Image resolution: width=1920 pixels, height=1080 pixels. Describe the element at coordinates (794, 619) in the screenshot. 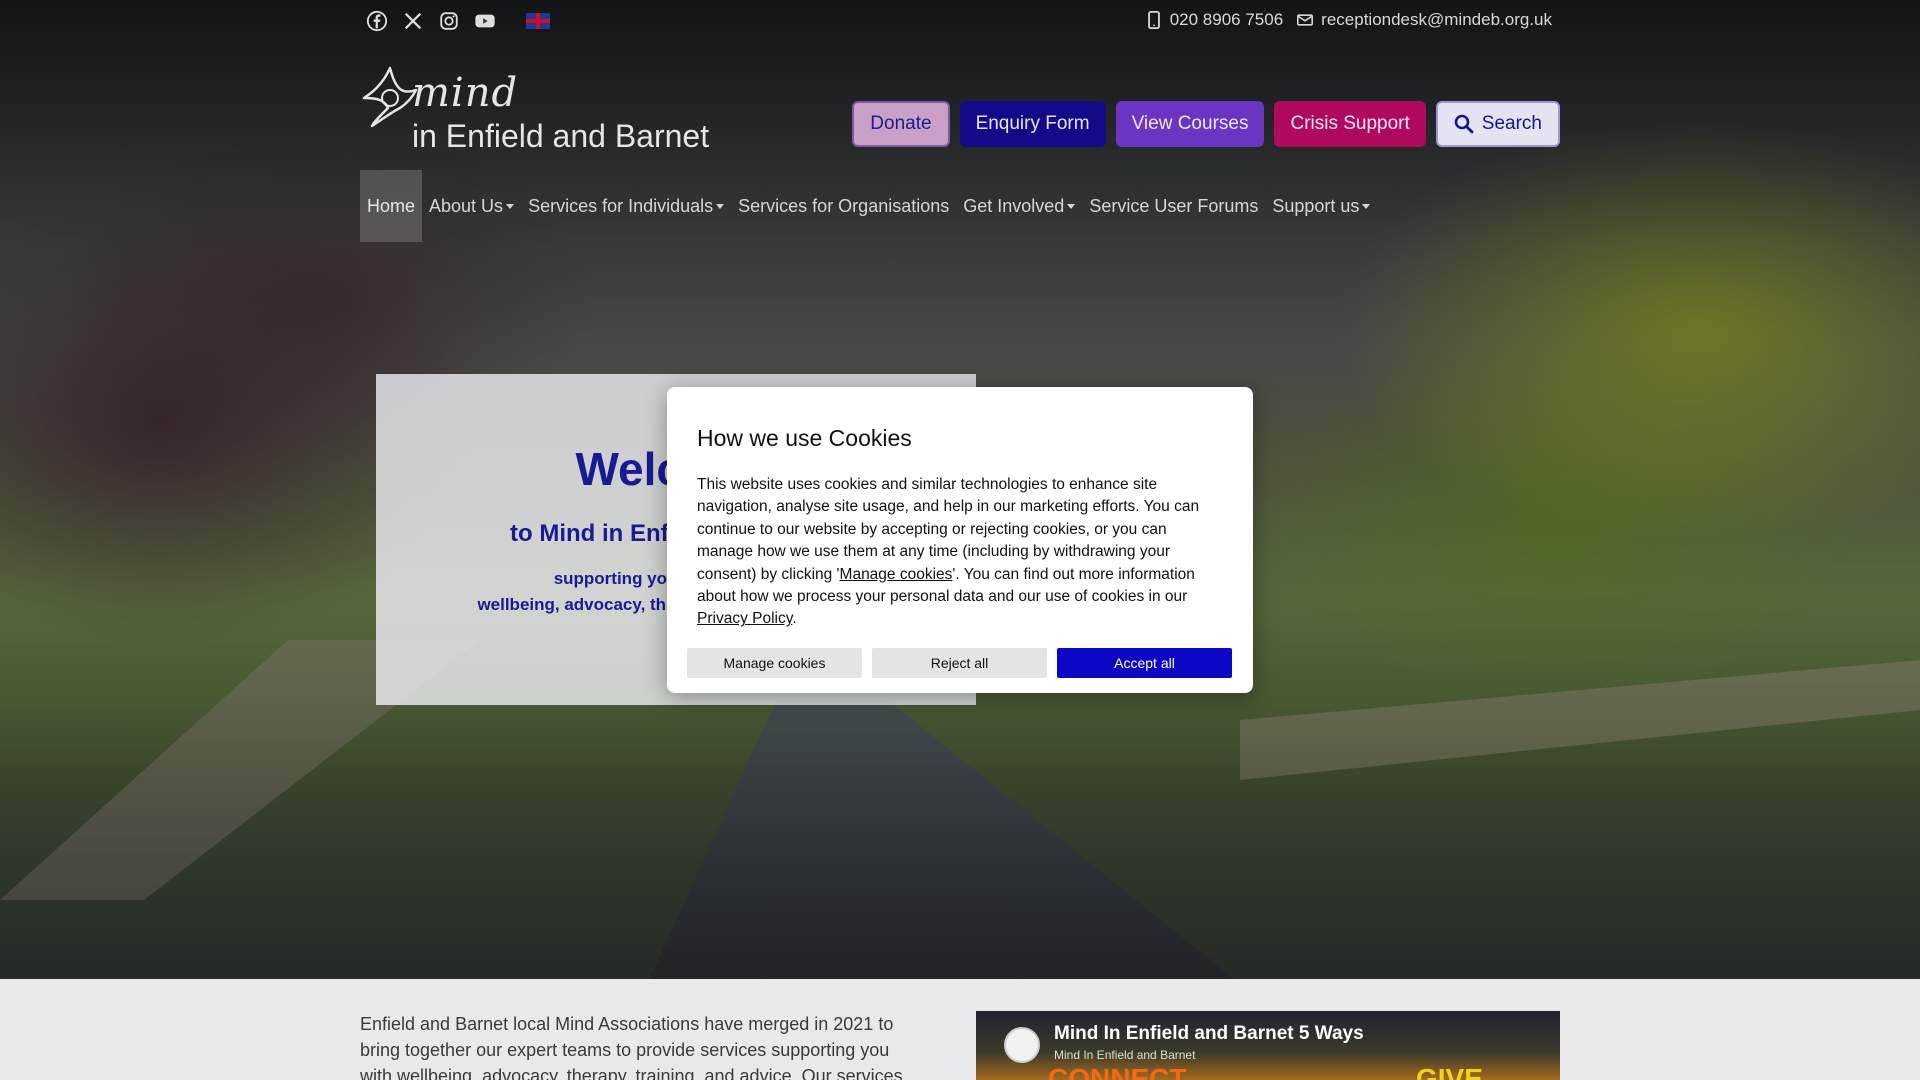

I see `cookie-text-part3: .` at that location.